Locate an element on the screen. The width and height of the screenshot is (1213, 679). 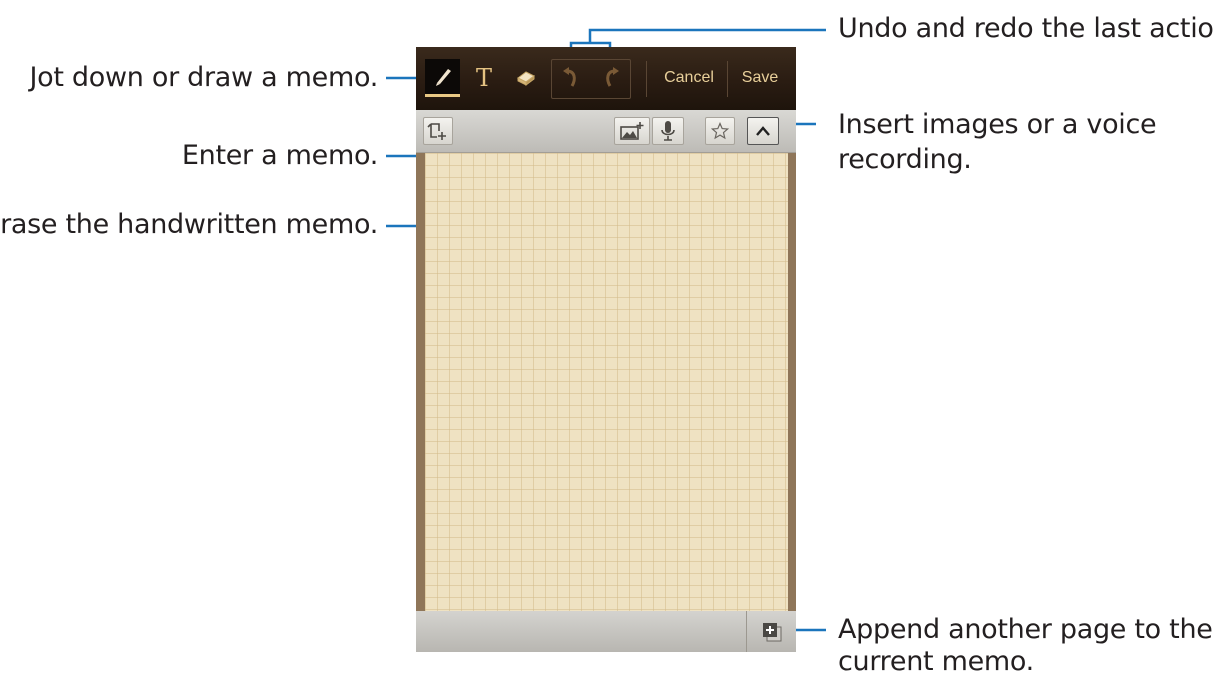
save-button: Save is located at coordinates (760, 78).